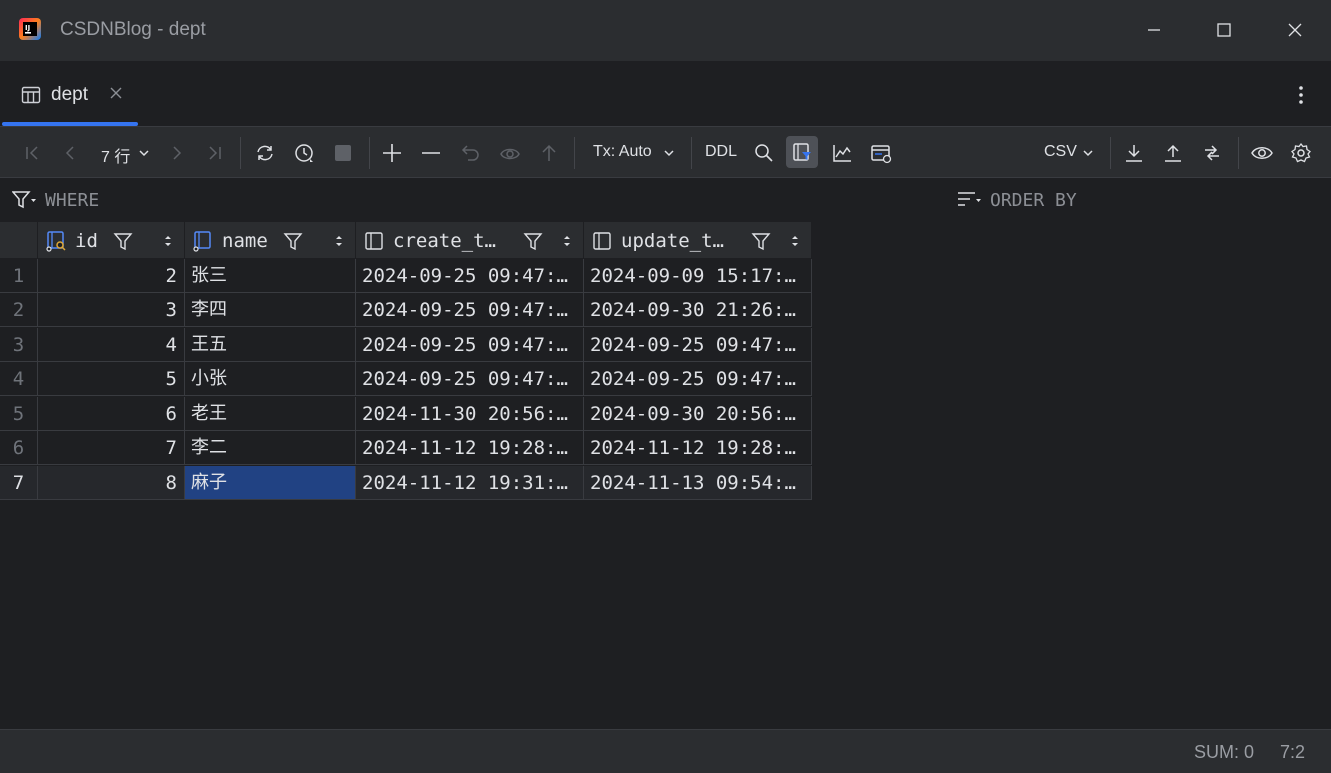  What do you see at coordinates (842, 153) in the screenshot?
I see `chart-view-button` at bounding box center [842, 153].